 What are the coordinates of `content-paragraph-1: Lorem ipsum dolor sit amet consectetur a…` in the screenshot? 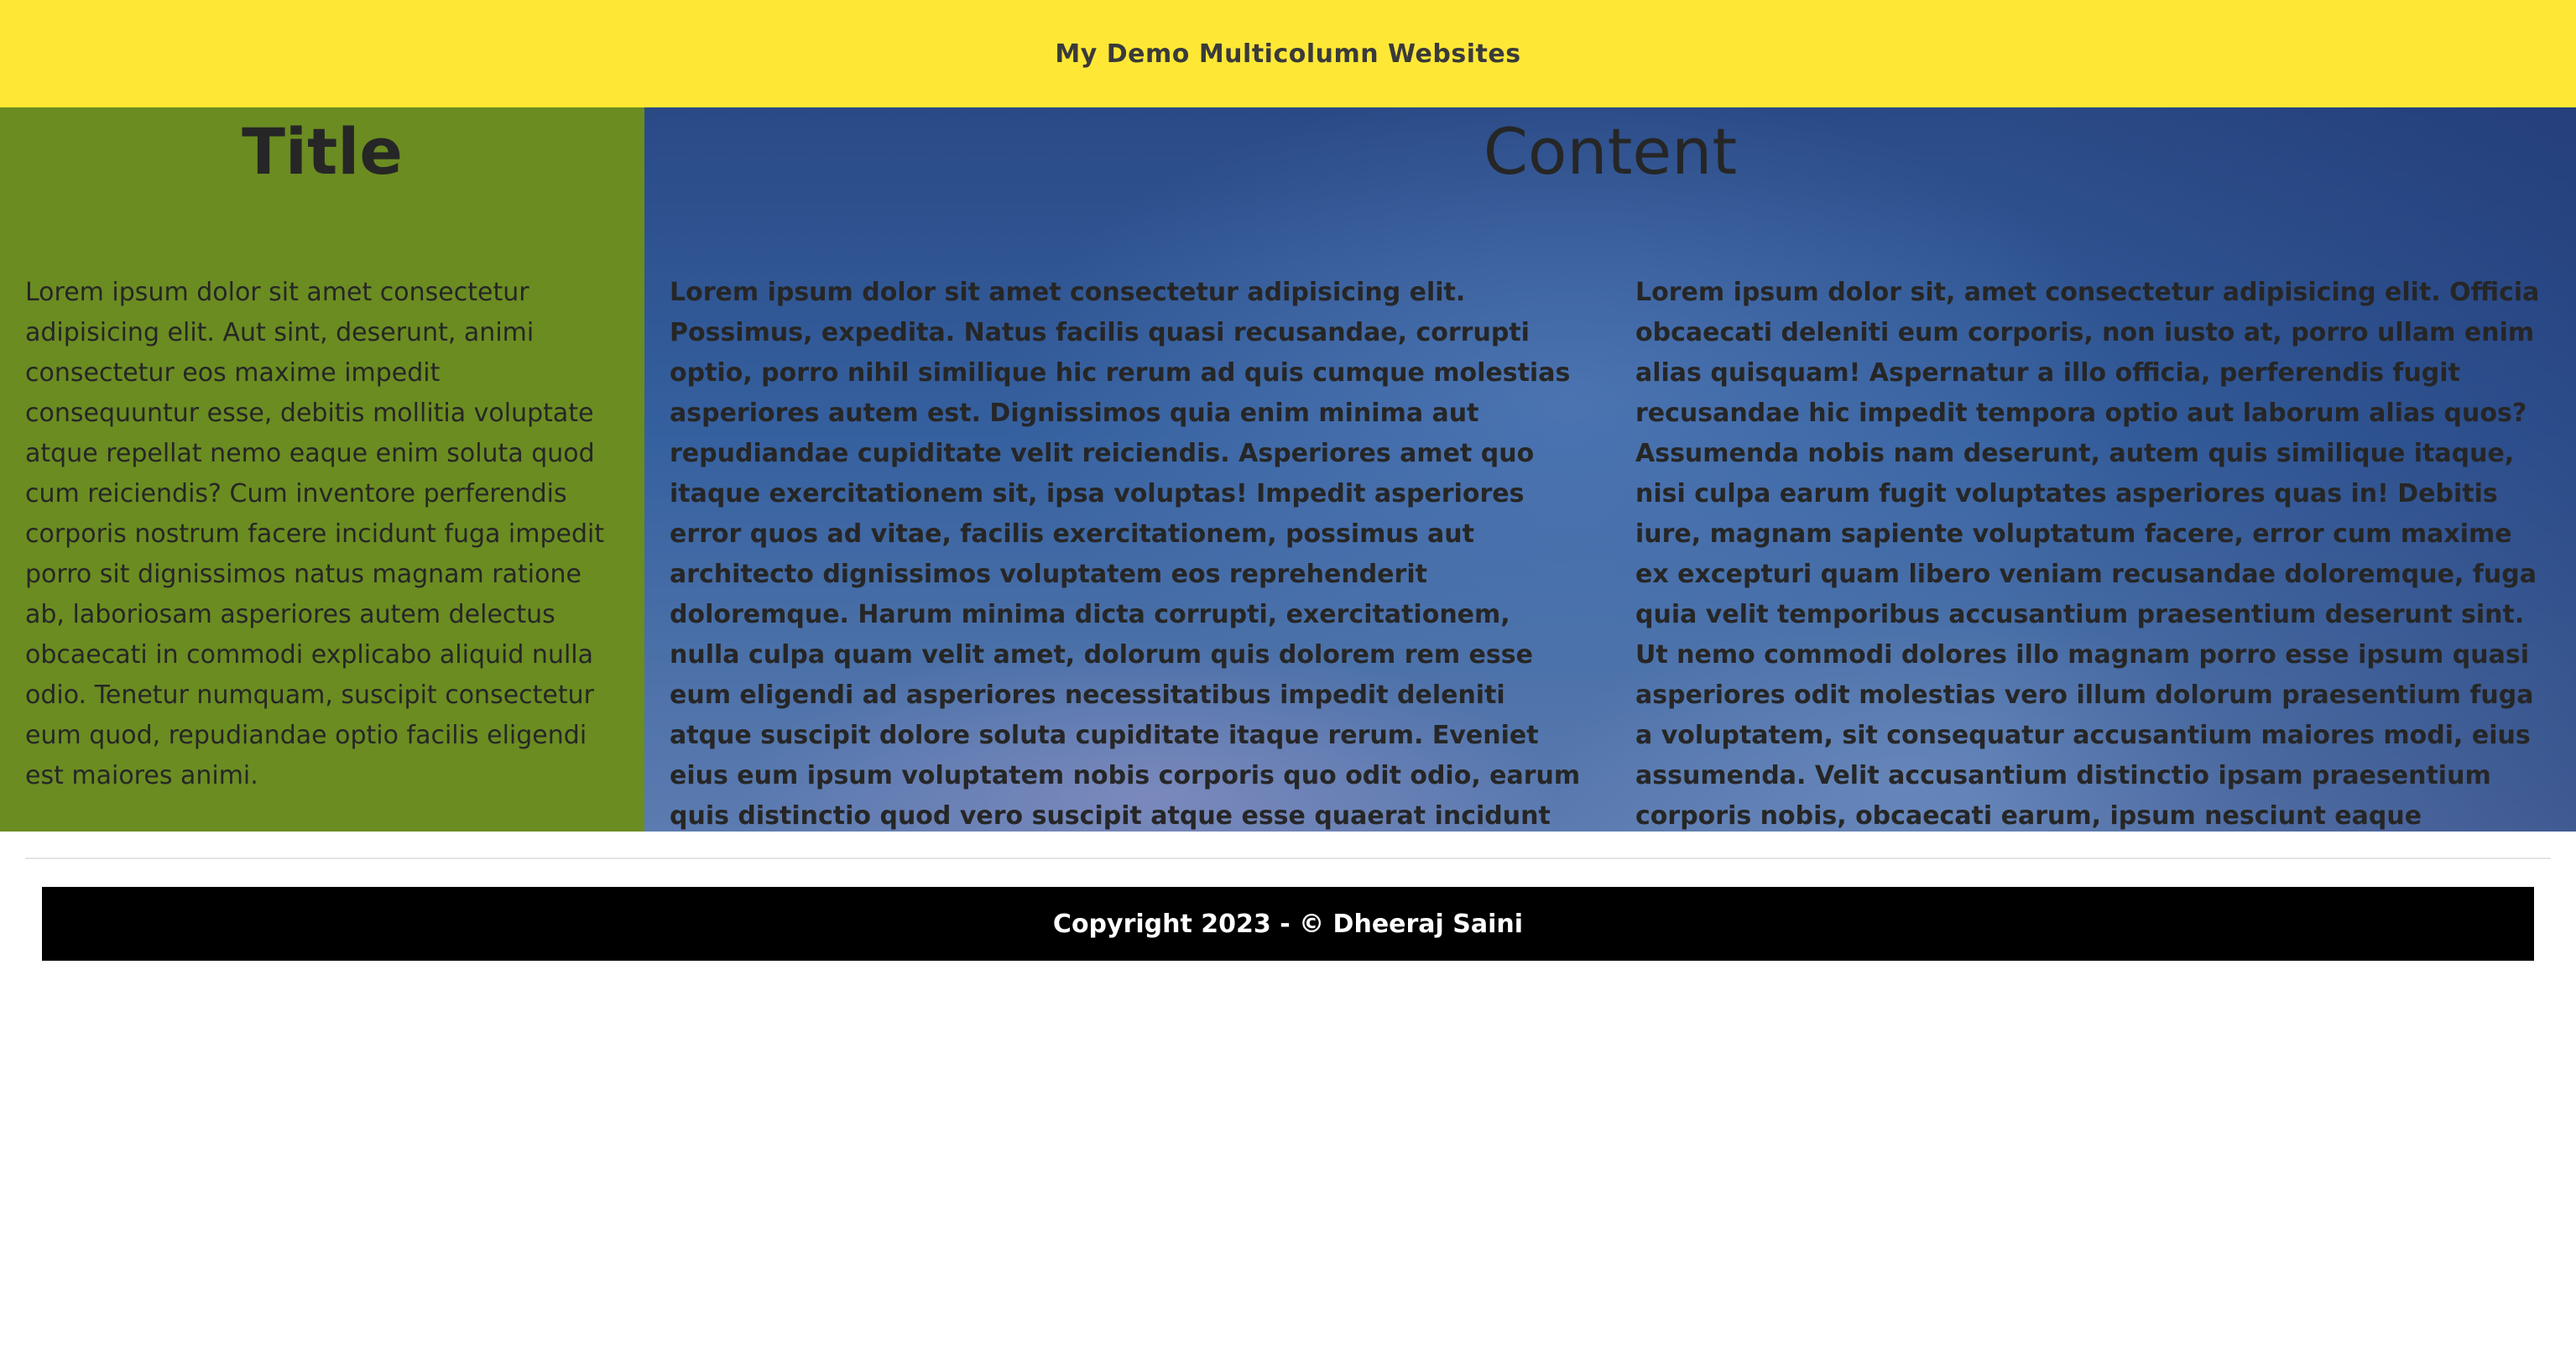 It's located at (1125, 554).